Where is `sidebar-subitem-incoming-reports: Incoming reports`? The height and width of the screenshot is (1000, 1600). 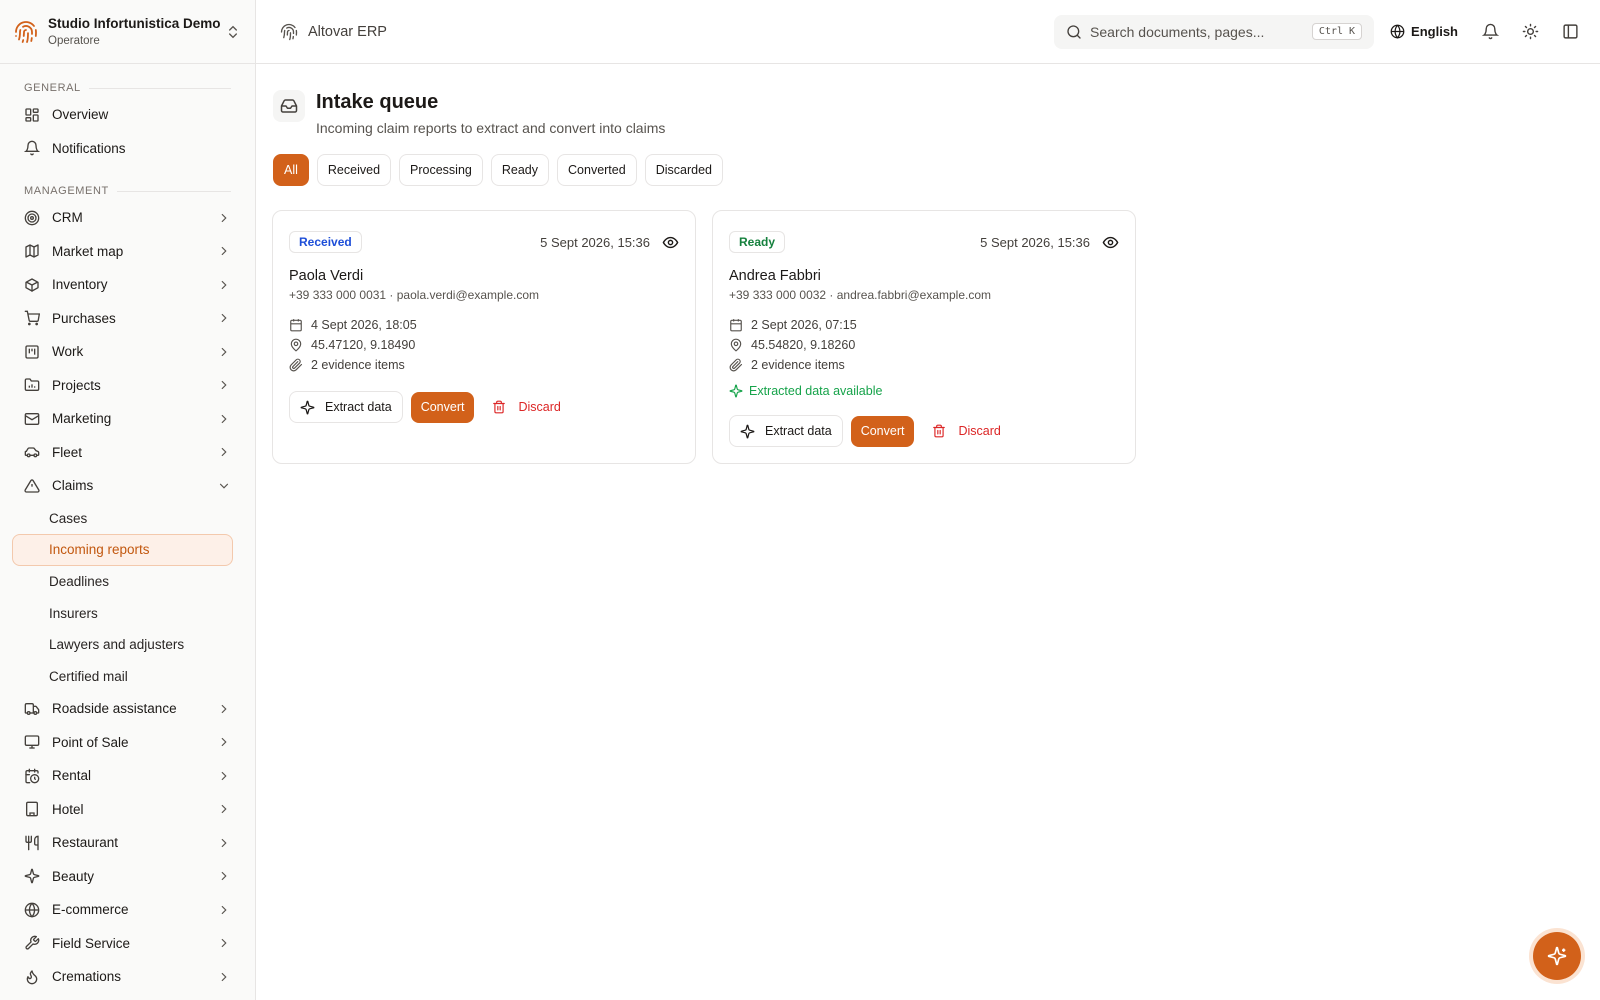 sidebar-subitem-incoming-reports: Incoming reports is located at coordinates (122, 550).